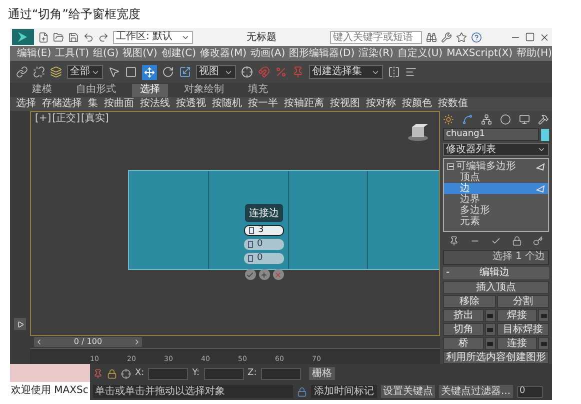 The image size is (581, 404). Describe the element at coordinates (420, 53) in the screenshot. I see `menu-item: 自定义(U)` at that location.